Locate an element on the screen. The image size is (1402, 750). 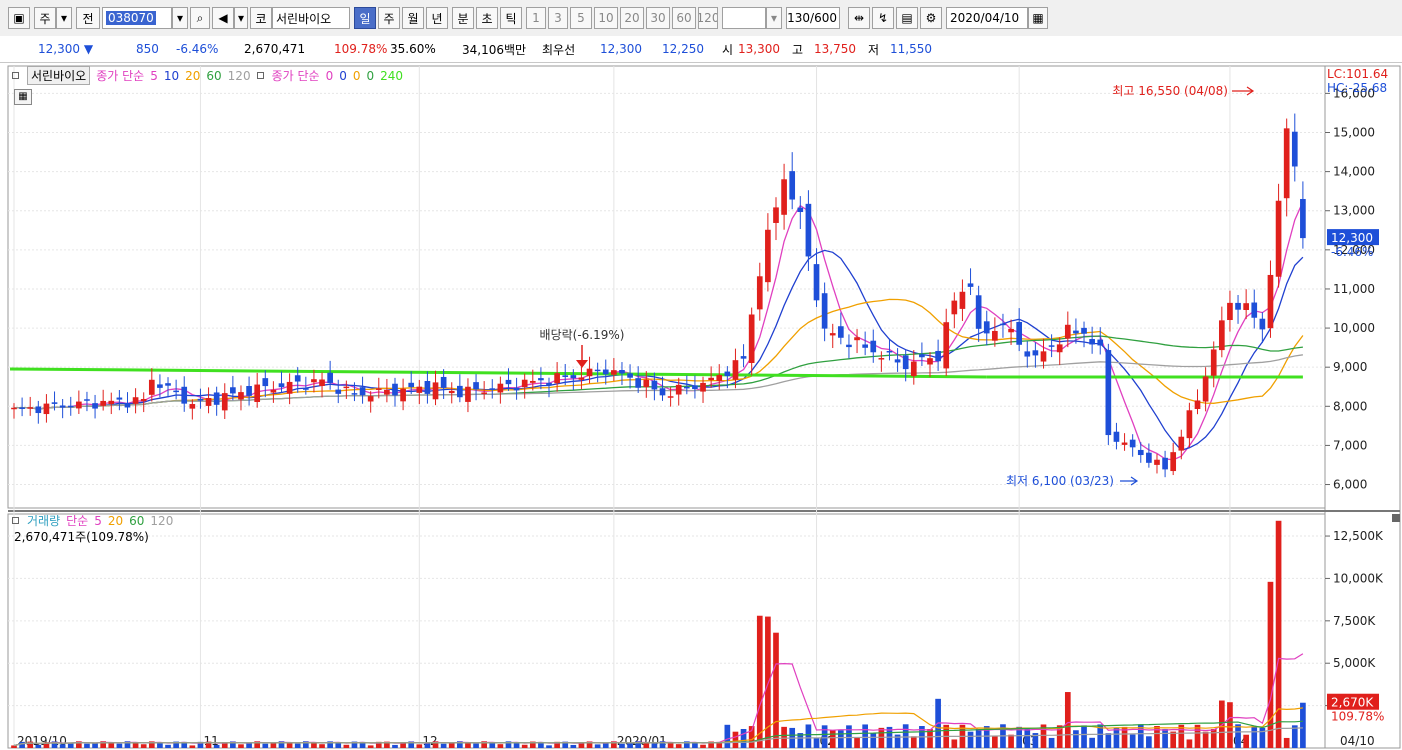
period-tick-button: 틱 is located at coordinates (511, 18).